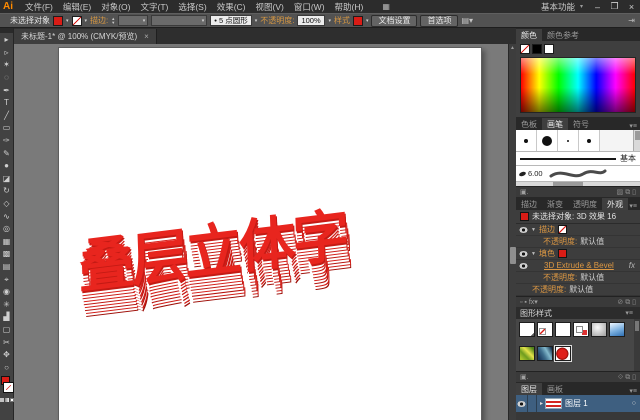 The image size is (640, 420). I want to click on stroke-weight-label: 描边:, so click(99, 20).